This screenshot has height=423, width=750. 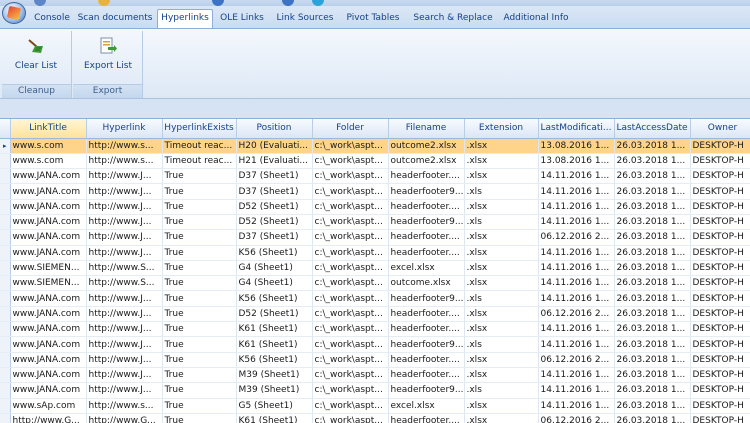 I want to click on column-header: Owner, so click(x=720, y=129).